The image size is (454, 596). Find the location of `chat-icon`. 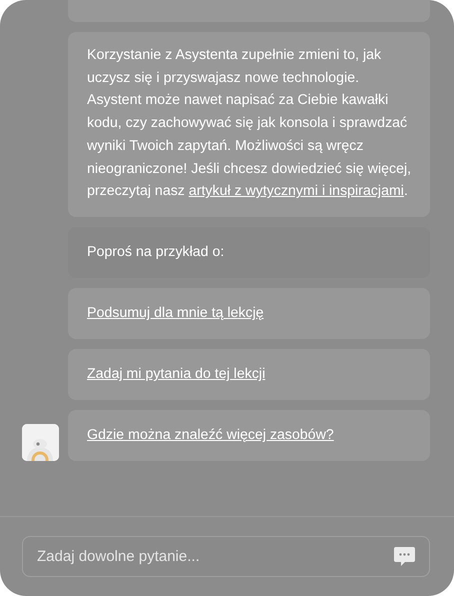

chat-icon is located at coordinates (404, 556).